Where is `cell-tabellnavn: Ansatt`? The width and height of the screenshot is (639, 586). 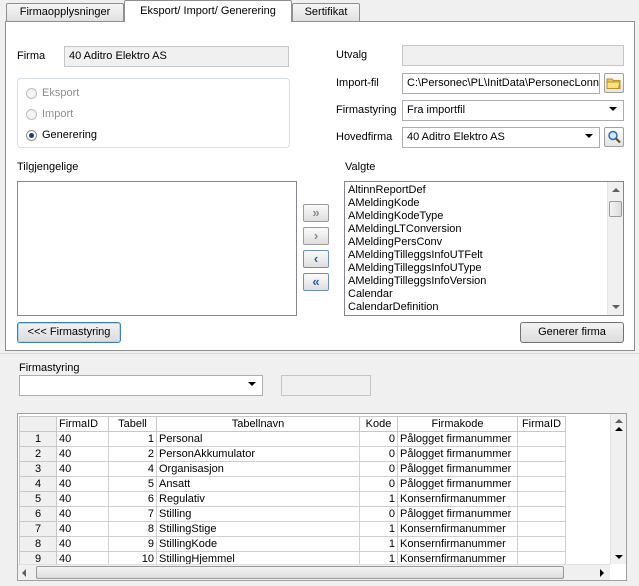 cell-tabellnavn: Ansatt is located at coordinates (258, 484).